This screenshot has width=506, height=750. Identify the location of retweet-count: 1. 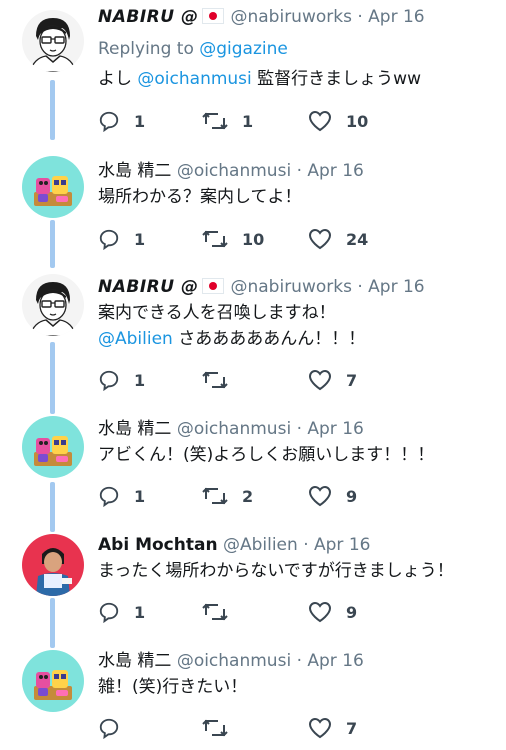
(248, 121).